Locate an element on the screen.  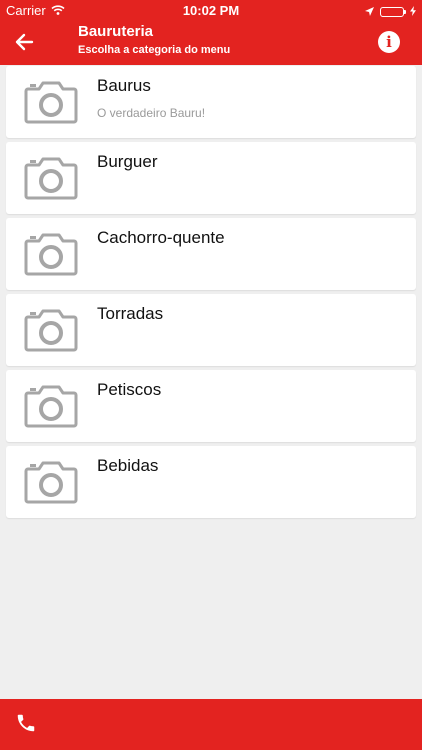
back-button is located at coordinates (24, 44).